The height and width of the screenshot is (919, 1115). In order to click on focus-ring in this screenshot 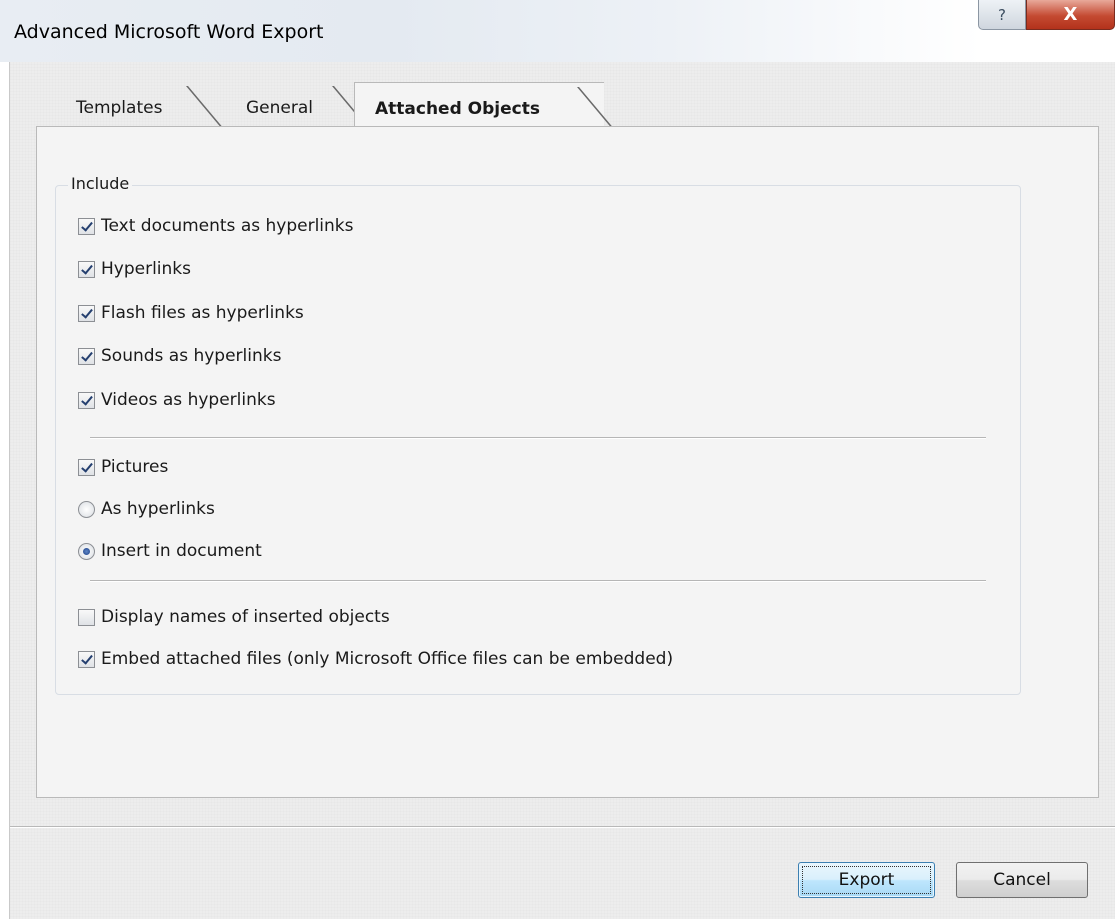, I will do `click(866, 880)`.